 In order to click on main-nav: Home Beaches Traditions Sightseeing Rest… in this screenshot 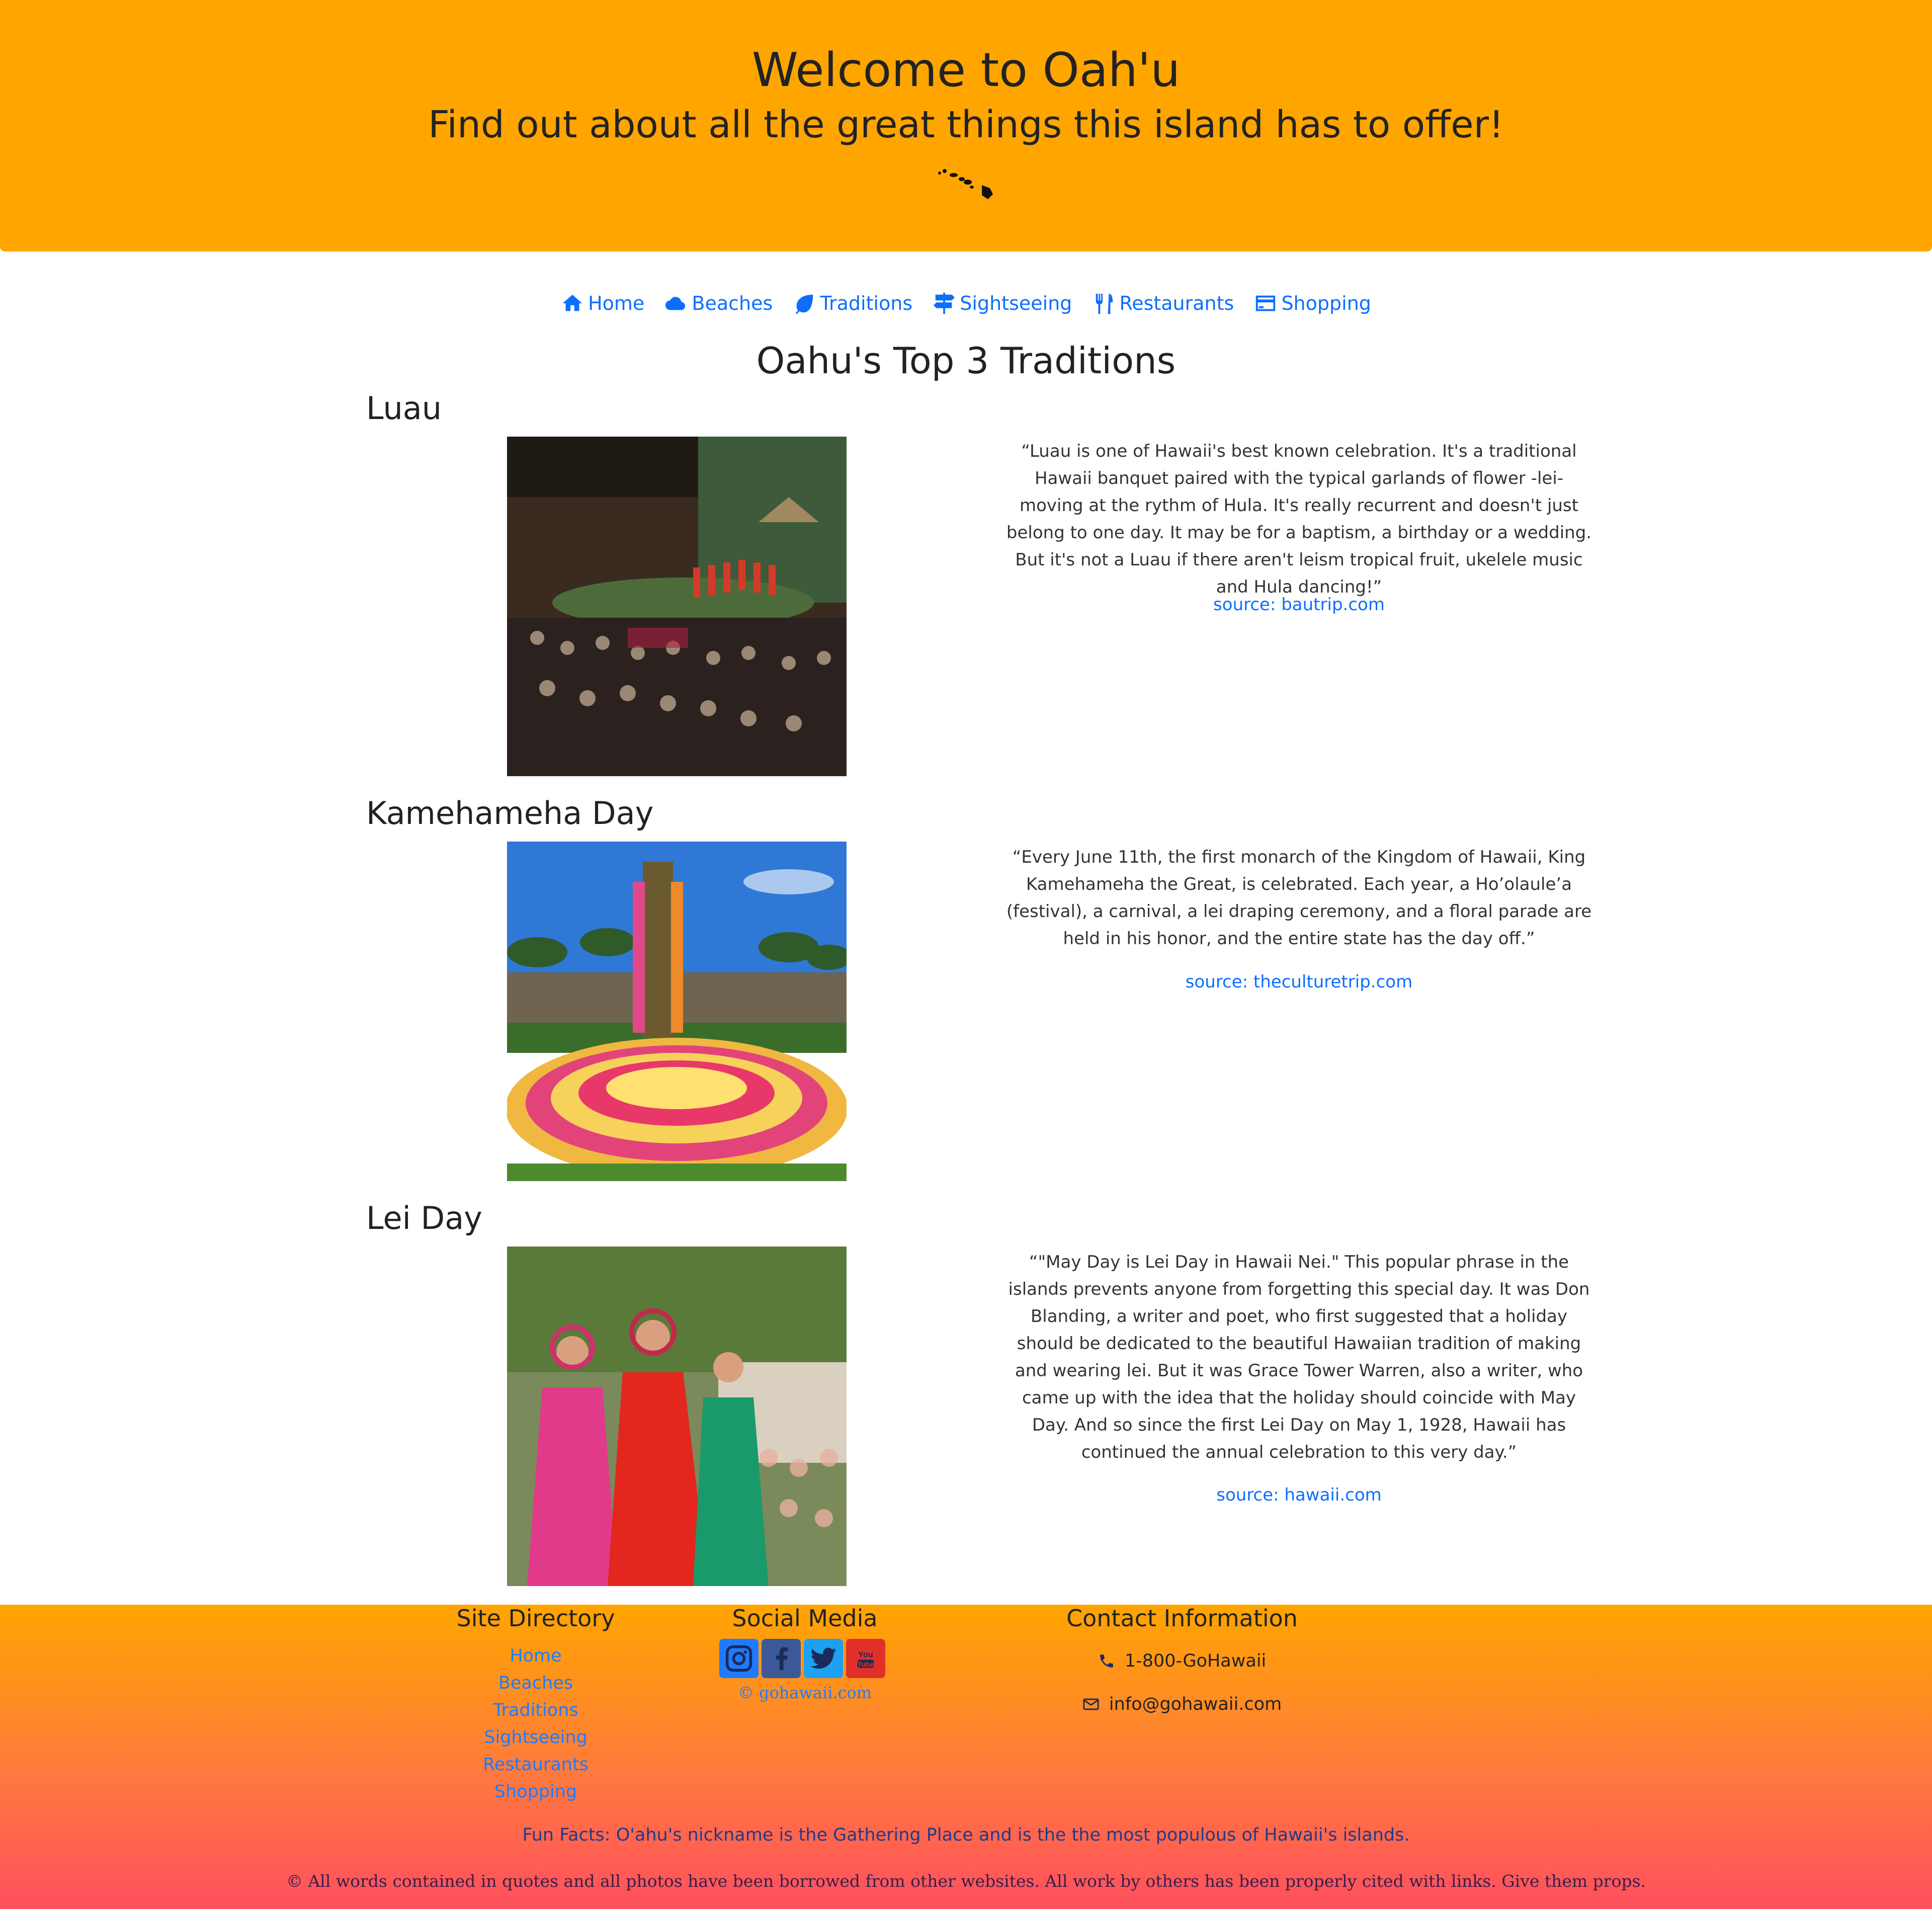, I will do `click(966, 305)`.